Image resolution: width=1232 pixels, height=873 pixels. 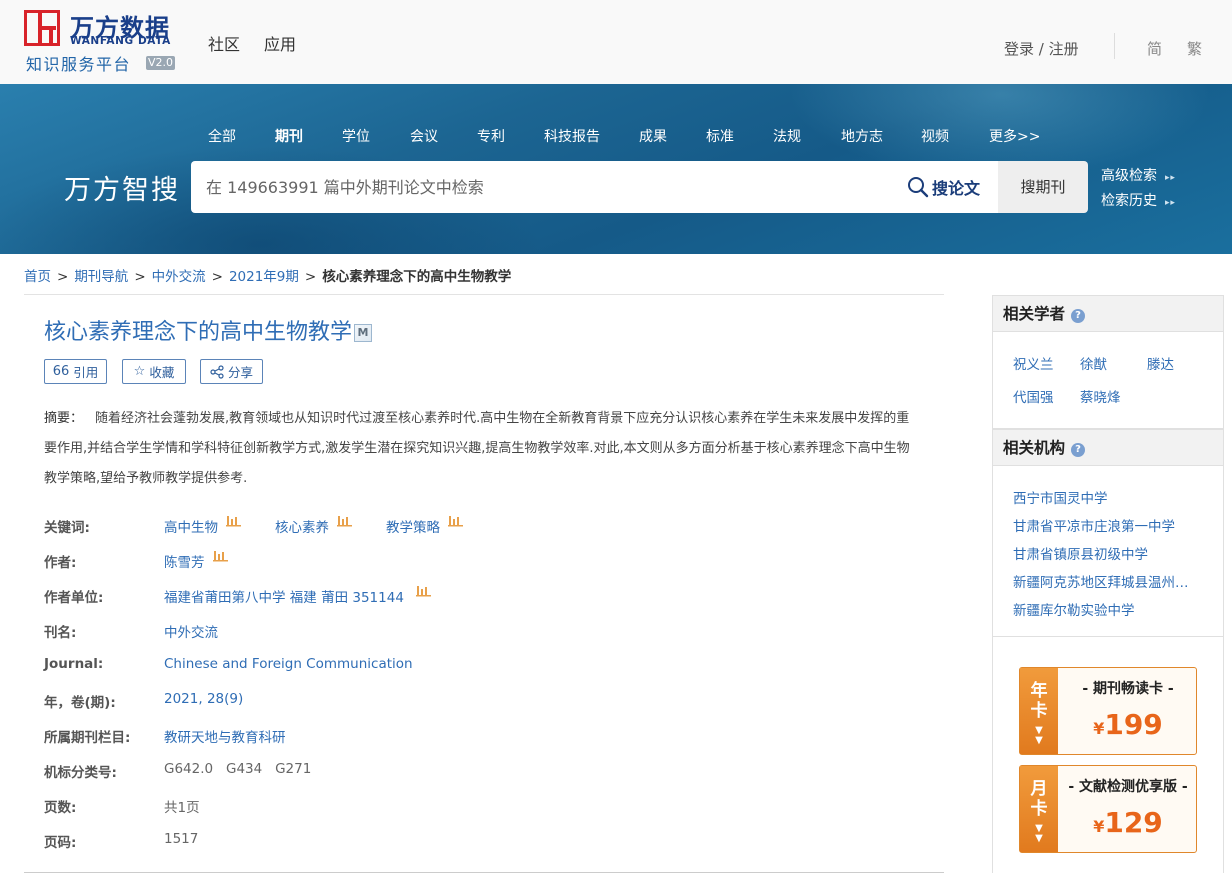 I want to click on collect-button: ☆ 收藏, so click(x=154, y=371).